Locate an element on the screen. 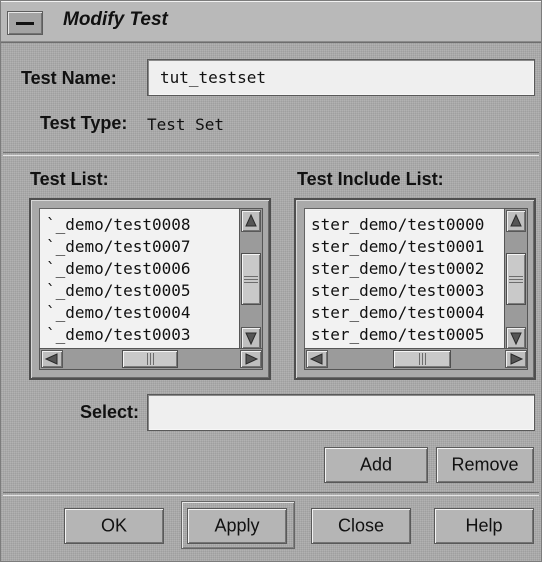 This screenshot has width=542, height=562. include-list-item: ster_demo/test0004 is located at coordinates (403, 313).